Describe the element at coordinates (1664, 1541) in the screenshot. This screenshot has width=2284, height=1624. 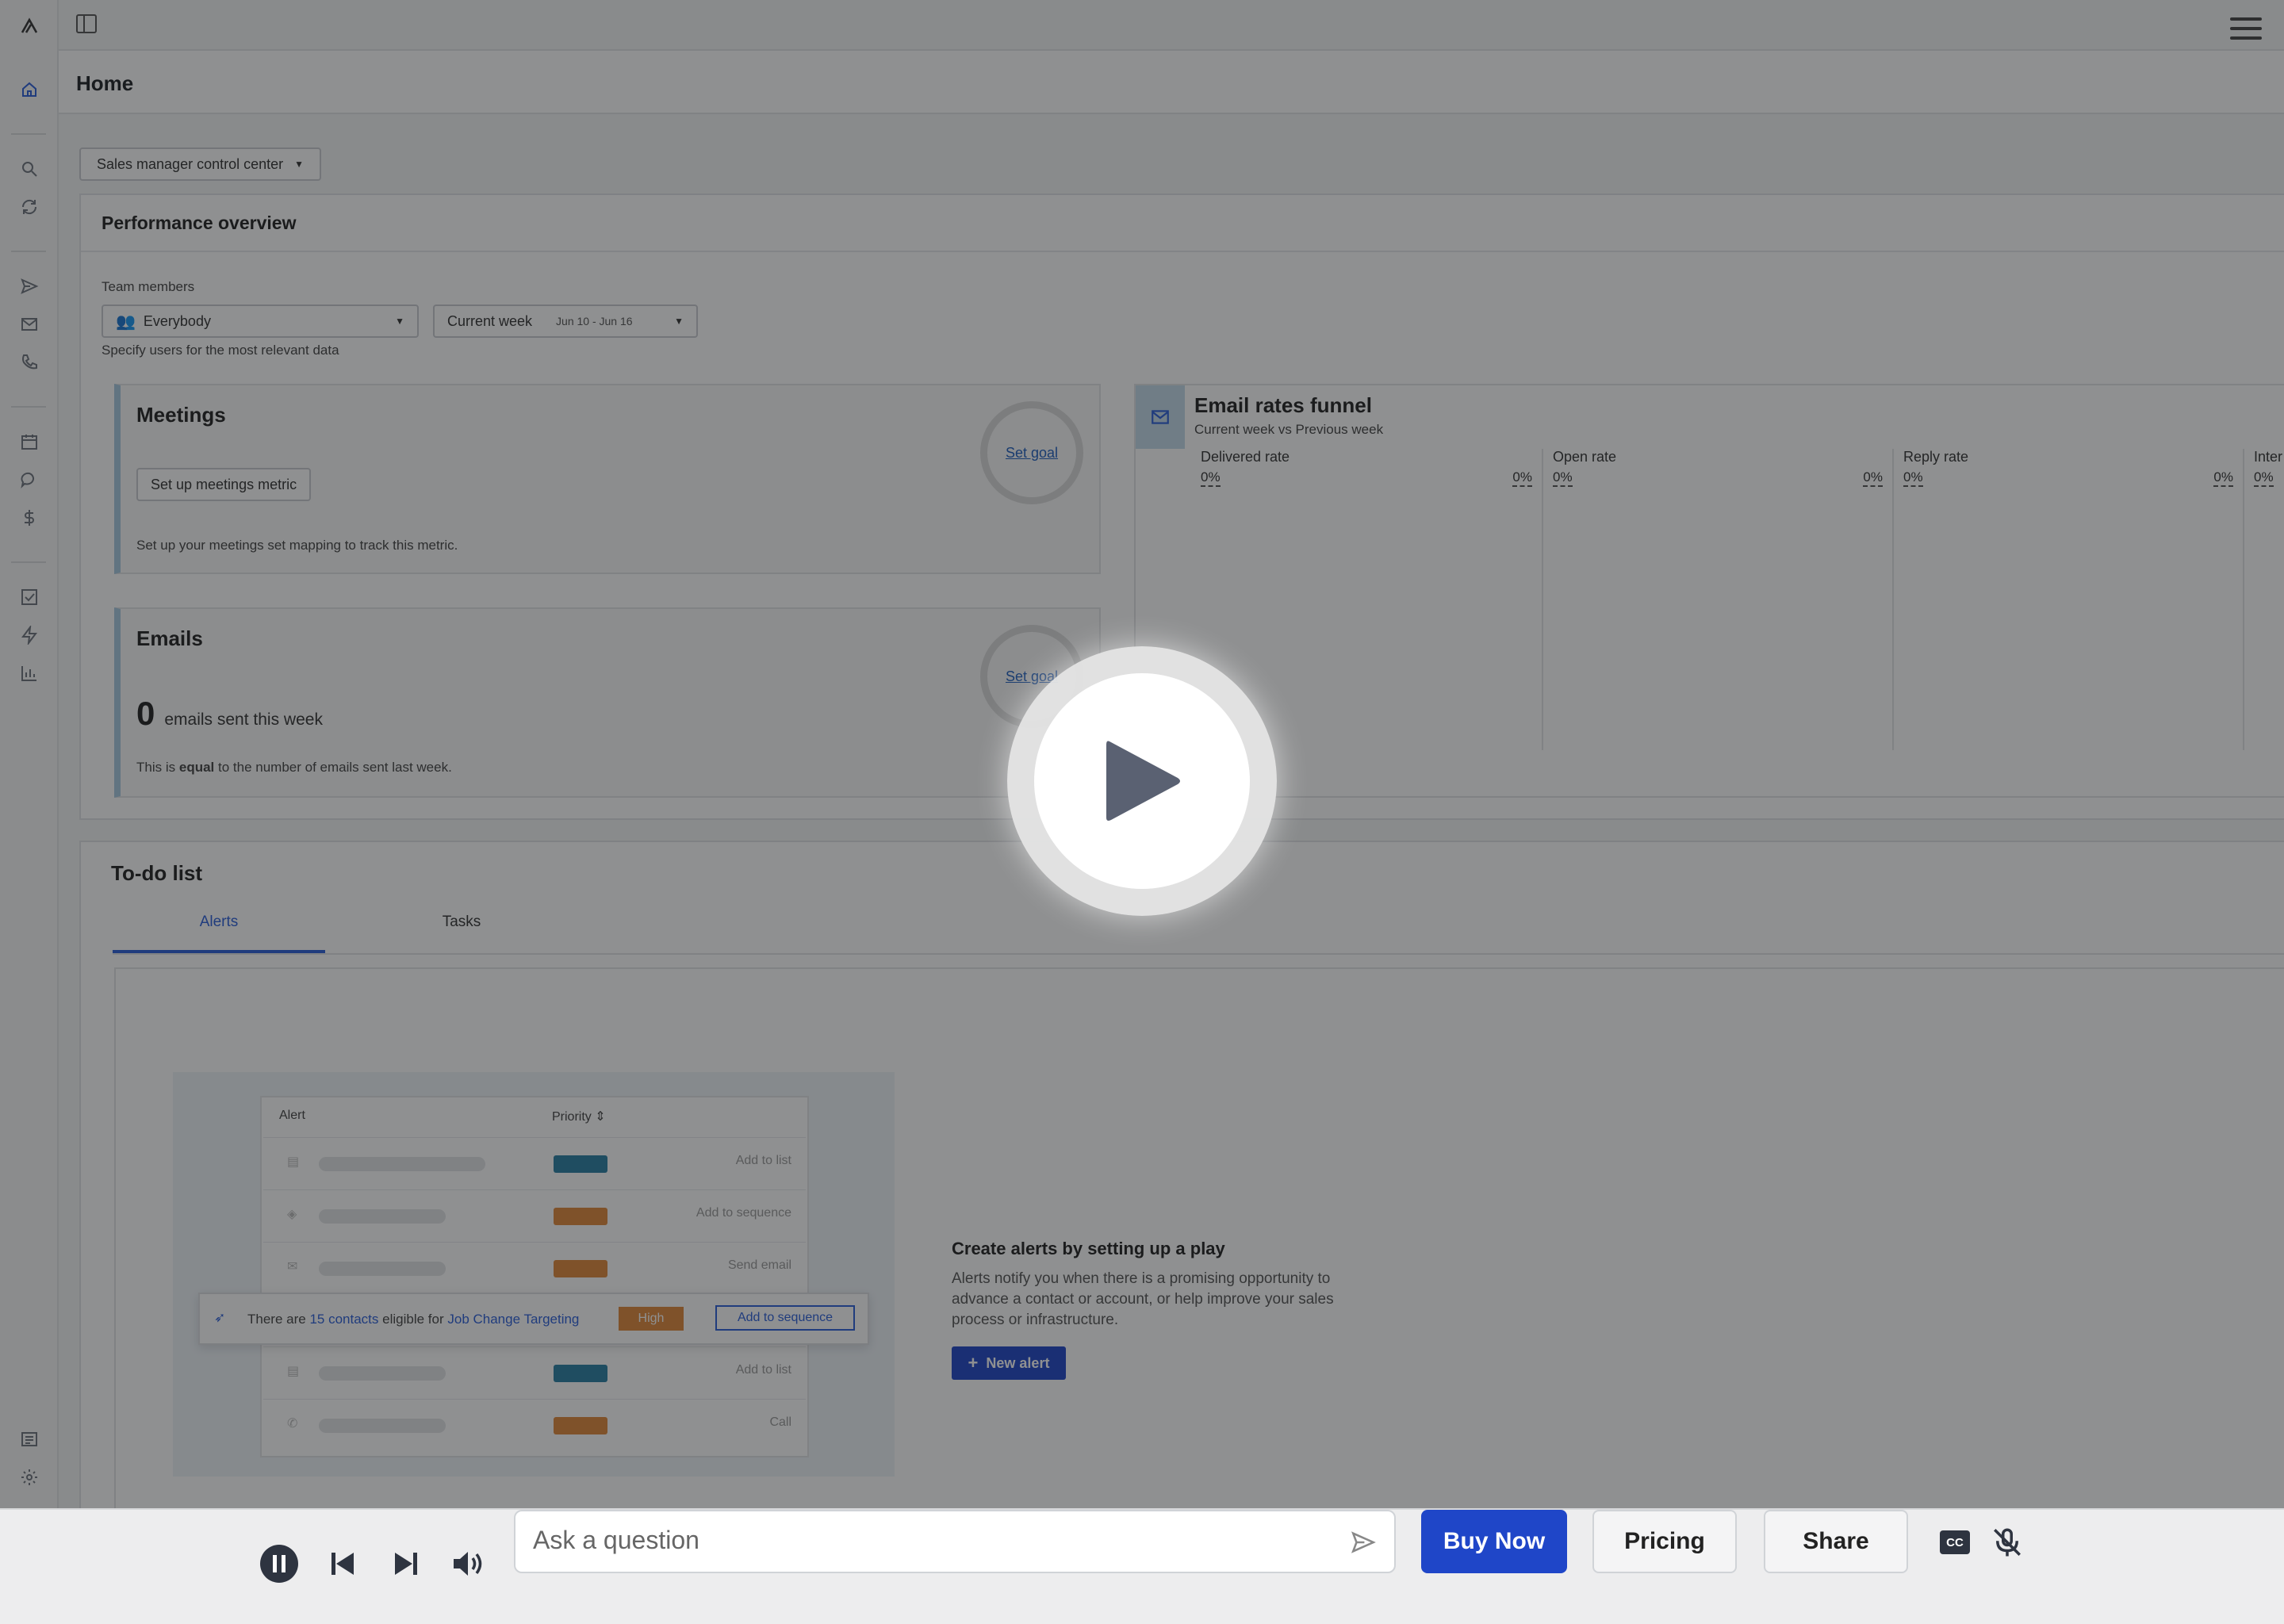
I see `pricing-button: Pricing` at that location.